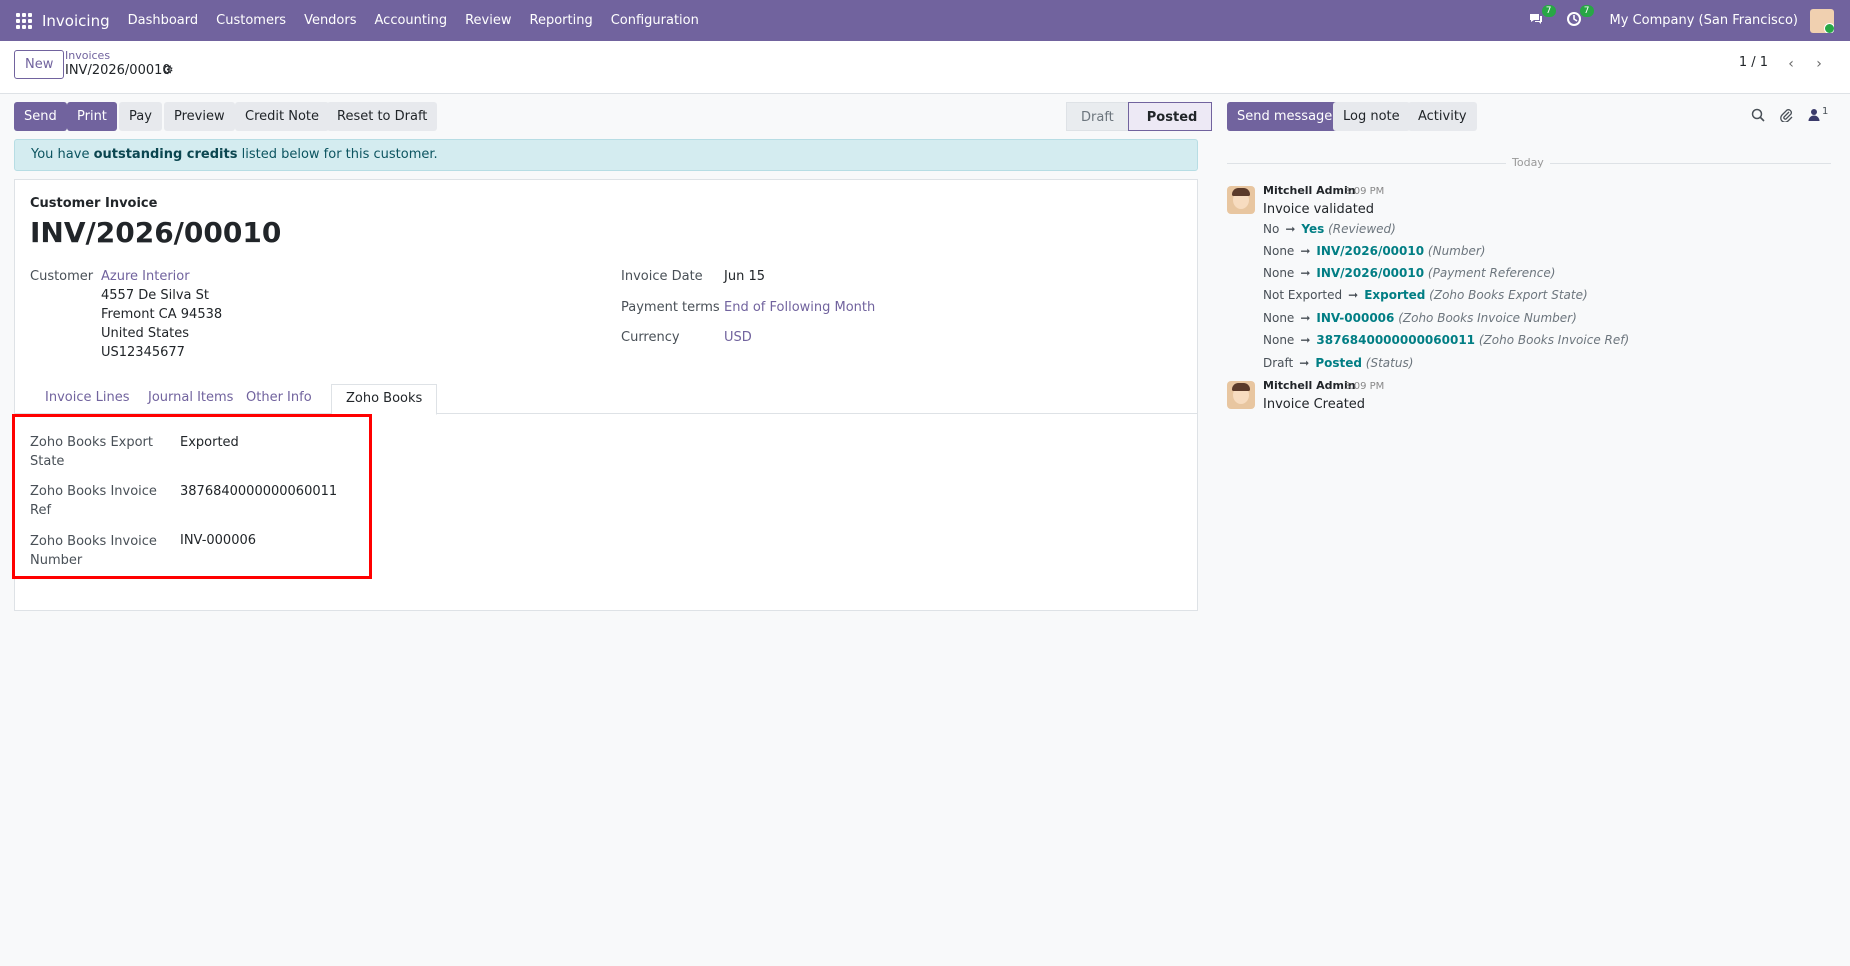  What do you see at coordinates (163, 20) in the screenshot?
I see `menu-dashboard: Dashboard` at bounding box center [163, 20].